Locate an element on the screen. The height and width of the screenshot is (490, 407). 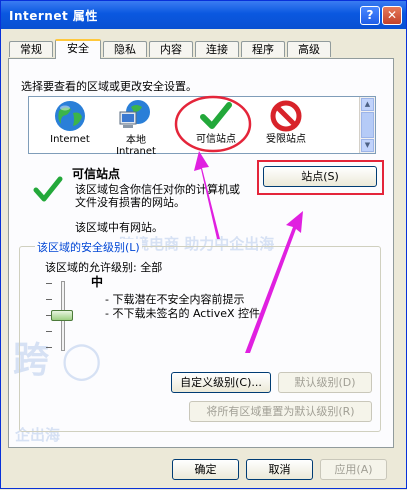
zone-list-scrollbar: ▲ ▼ is located at coordinates (367, 125).